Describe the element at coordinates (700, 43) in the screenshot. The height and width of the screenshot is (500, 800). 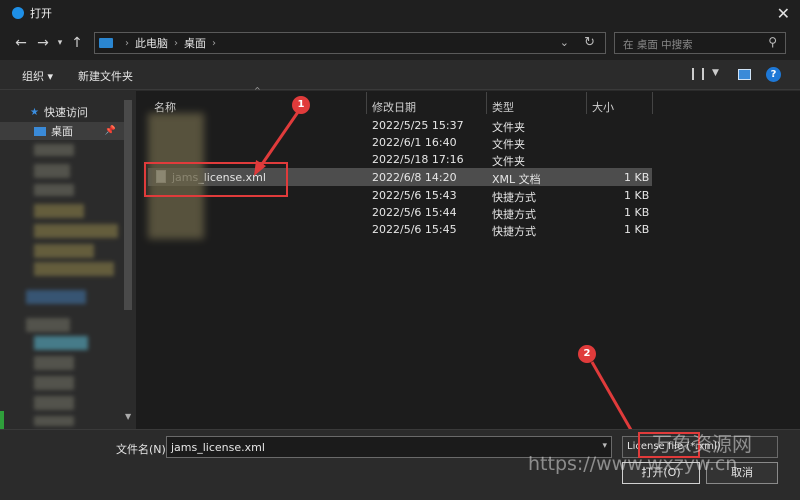
I see `search-input: 在 桌面 中搜索 ⚲` at that location.